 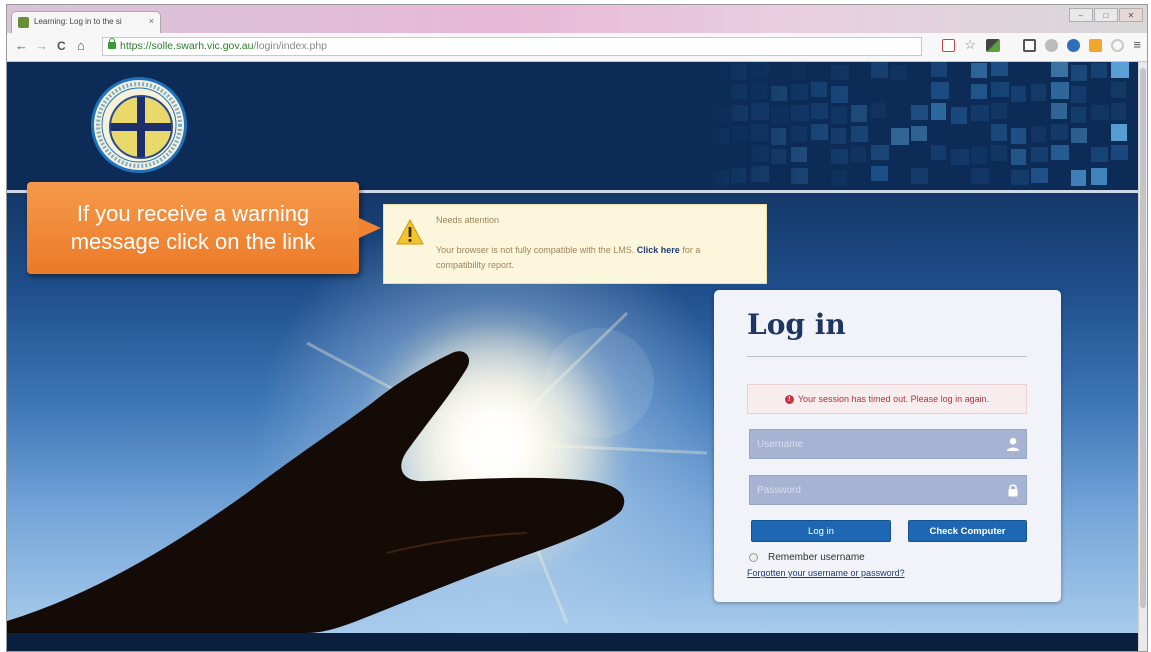 I want to click on login-heading: Log in, so click(x=796, y=324).